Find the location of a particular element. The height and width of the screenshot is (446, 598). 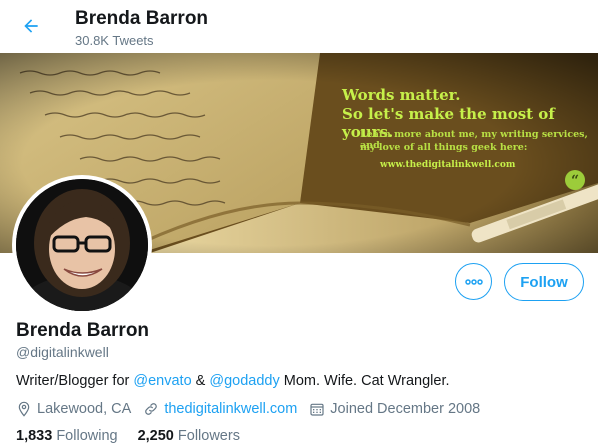

mention-envato-link: @envato is located at coordinates (162, 381).